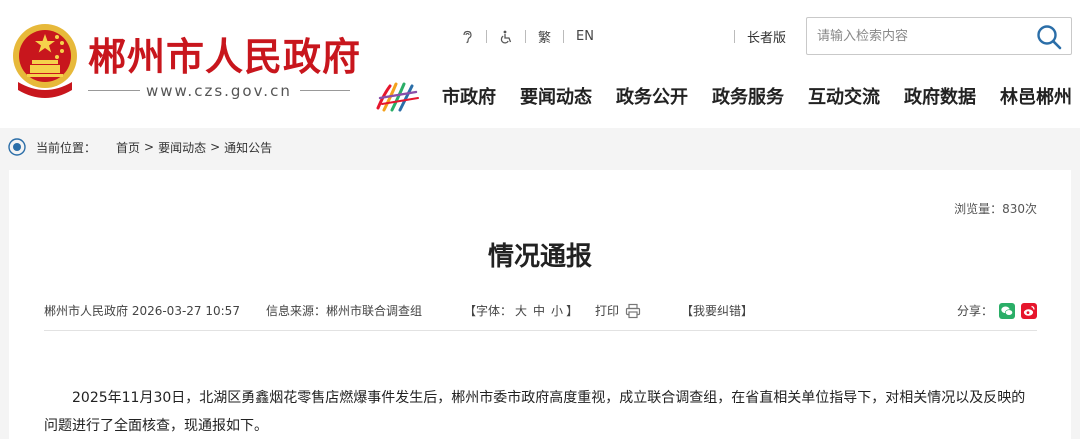 This screenshot has width=1080, height=439. I want to click on nav-item-services: 政务服务, so click(748, 96).